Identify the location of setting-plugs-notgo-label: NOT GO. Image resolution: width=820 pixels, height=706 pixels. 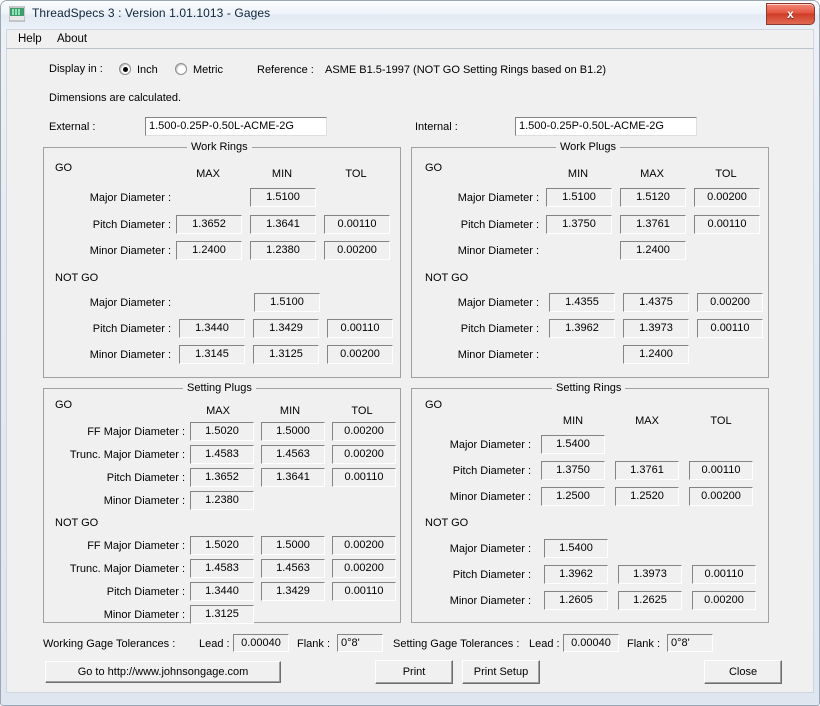
(77, 523).